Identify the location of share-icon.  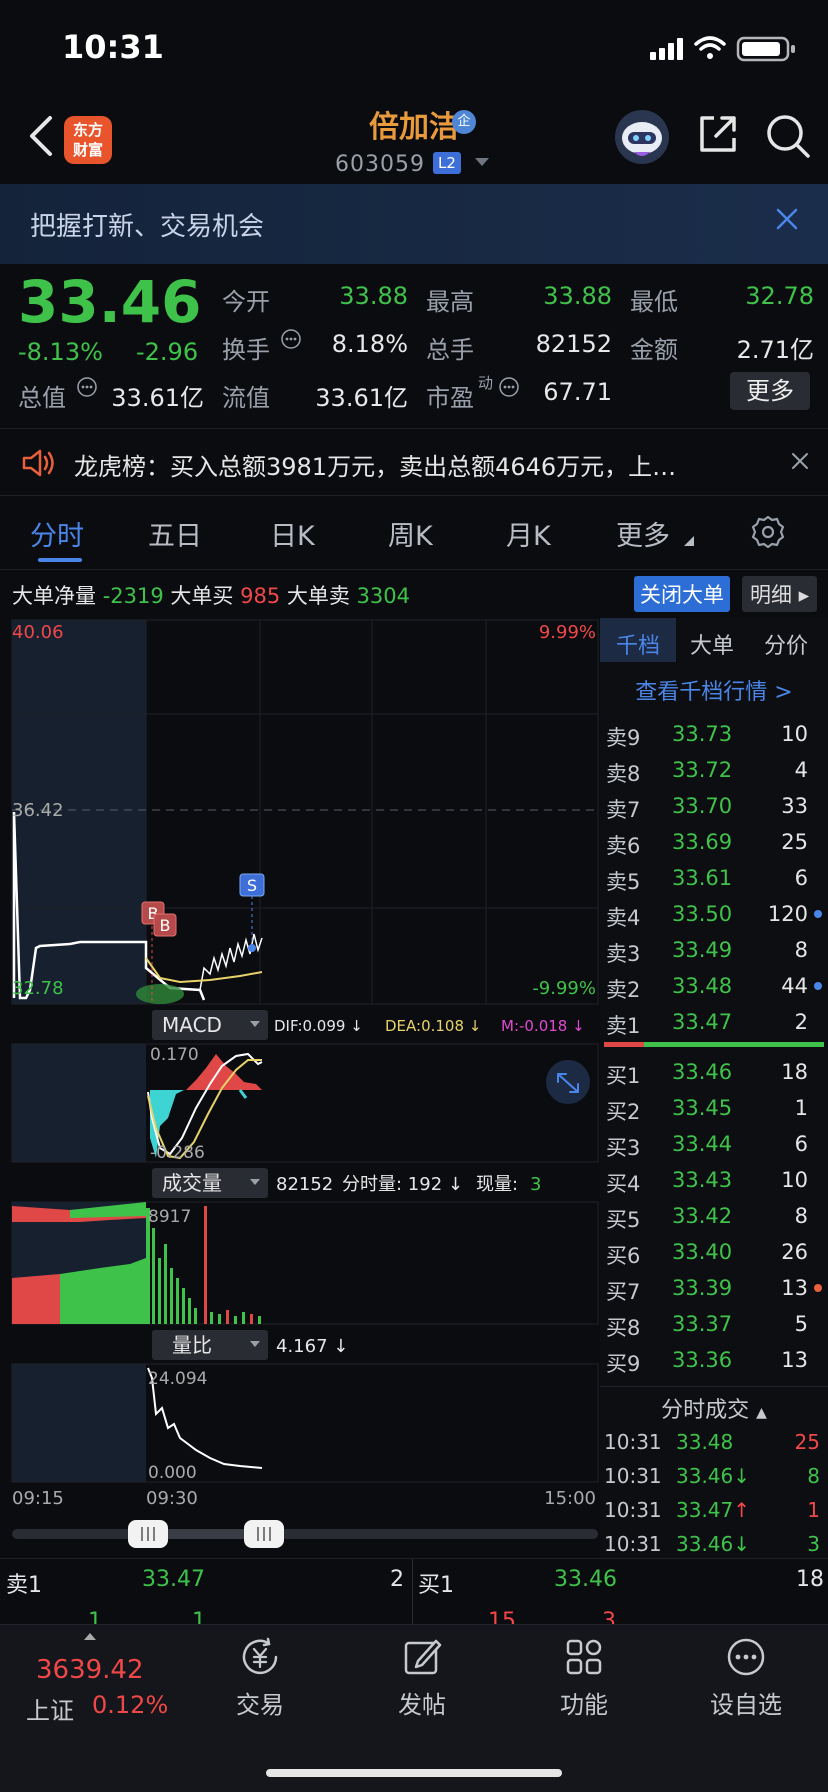
(718, 134).